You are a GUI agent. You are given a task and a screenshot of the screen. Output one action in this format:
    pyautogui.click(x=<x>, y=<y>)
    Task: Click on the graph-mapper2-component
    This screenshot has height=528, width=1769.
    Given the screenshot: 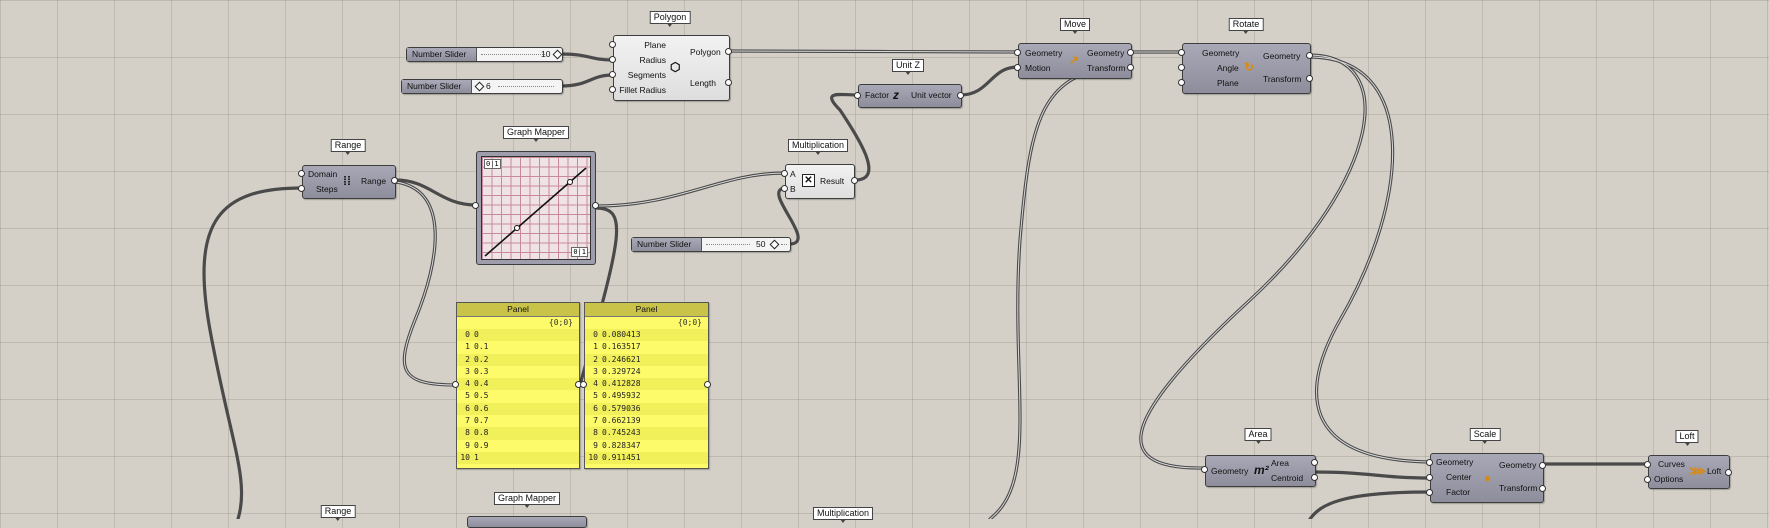 What is the action you would take?
    pyautogui.click(x=527, y=522)
    